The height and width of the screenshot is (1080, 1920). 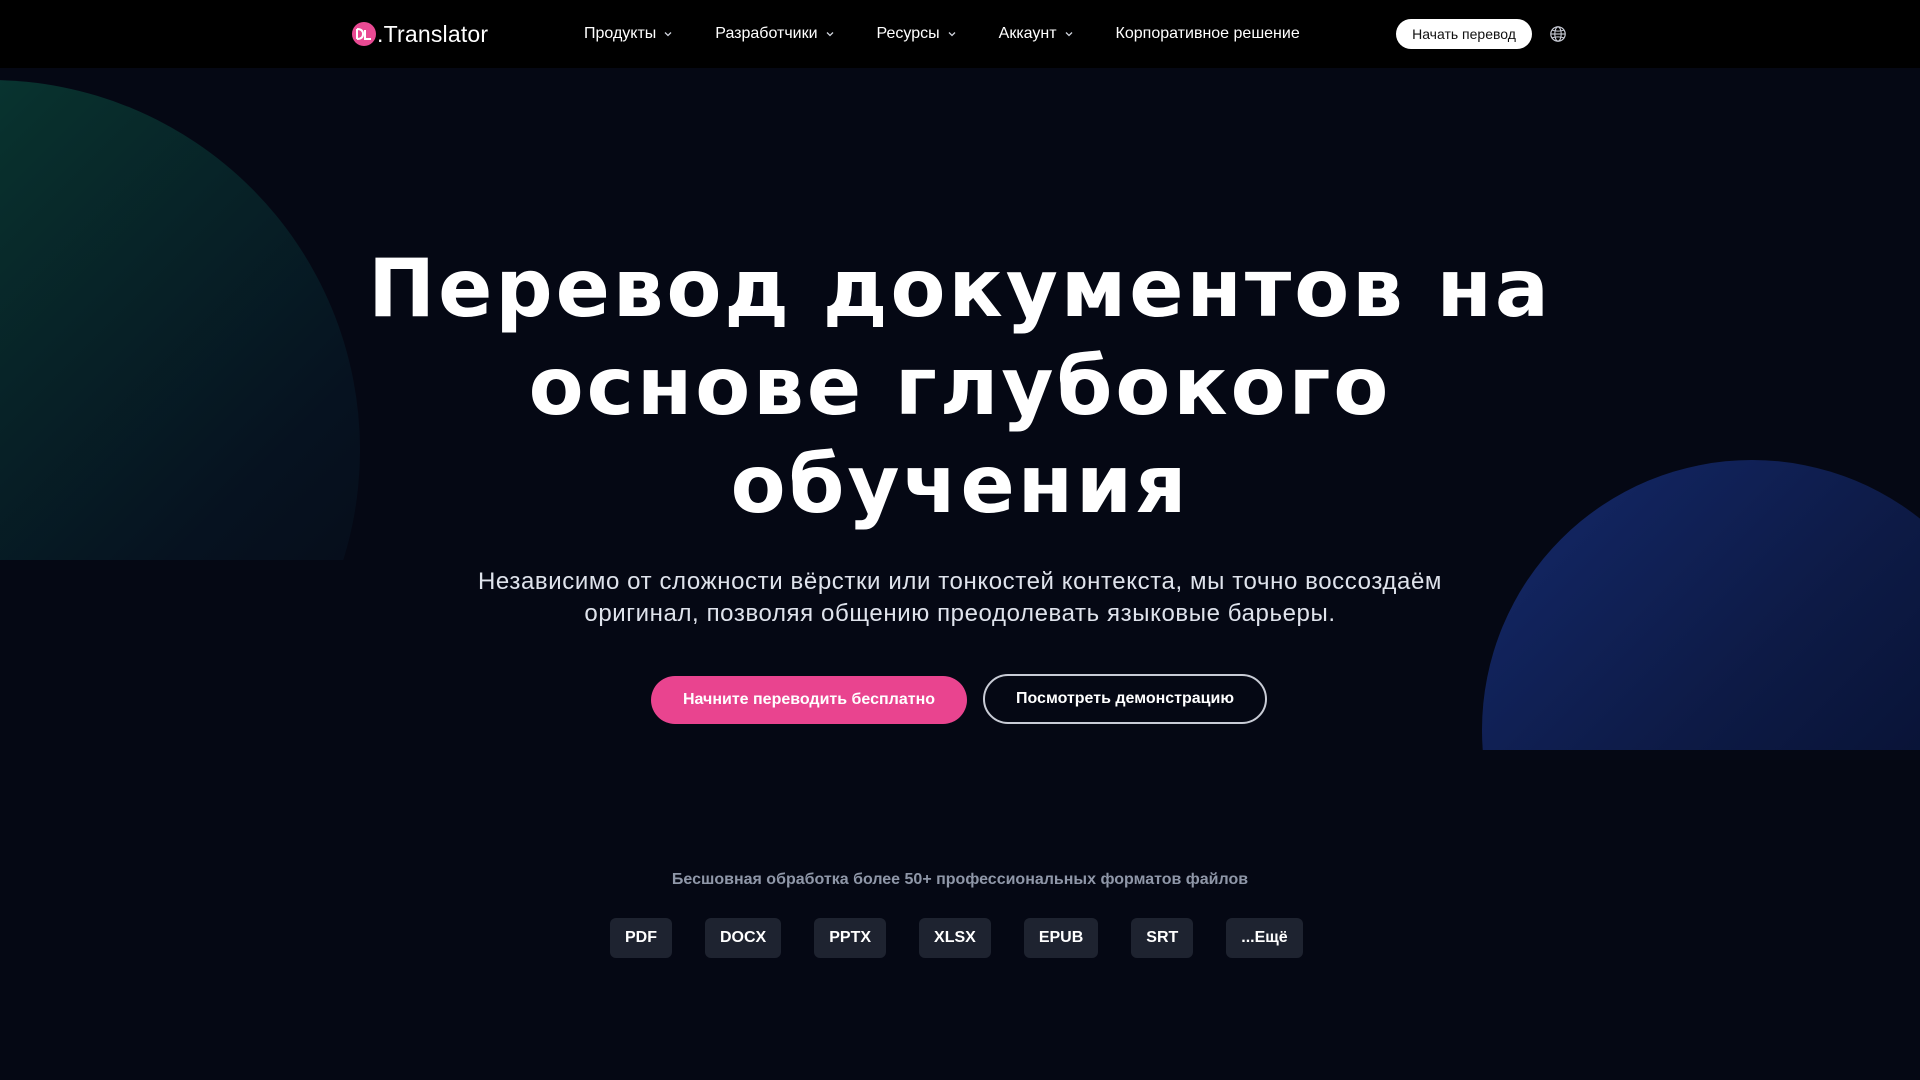 I want to click on format-chips: PDF DOCX PPTX XLSX EPUB SRT ...Ещё, so click(x=956, y=938).